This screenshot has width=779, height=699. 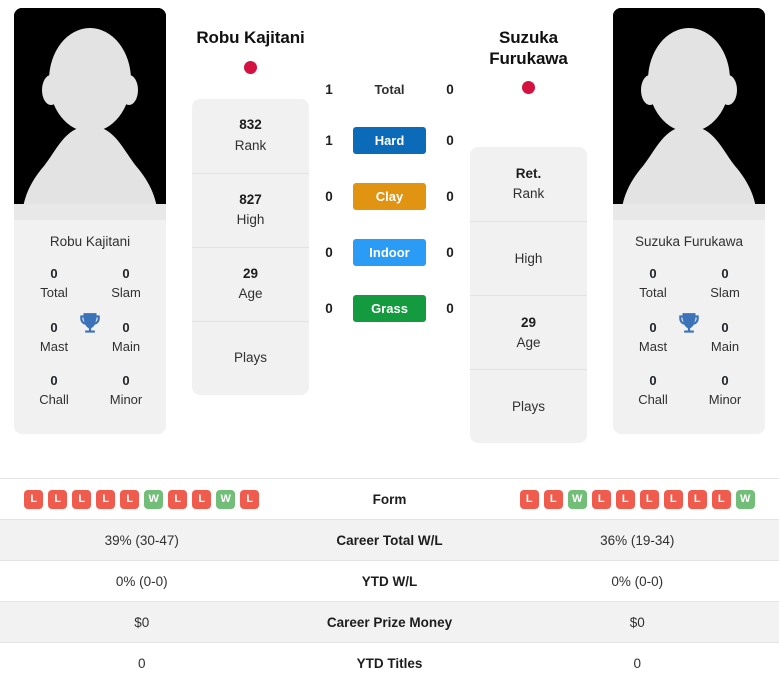 I want to click on title-stat-total-right: 0 Total, so click(x=653, y=284).